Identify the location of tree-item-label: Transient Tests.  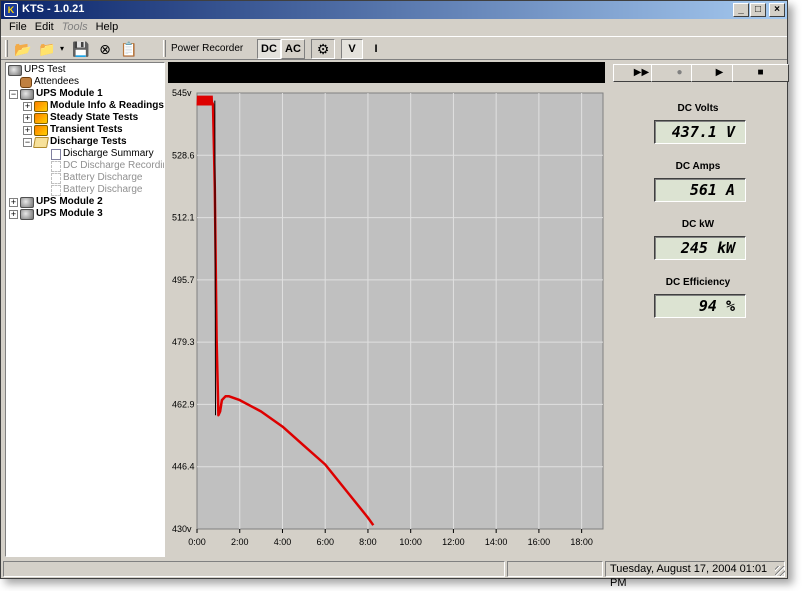
(86, 129).